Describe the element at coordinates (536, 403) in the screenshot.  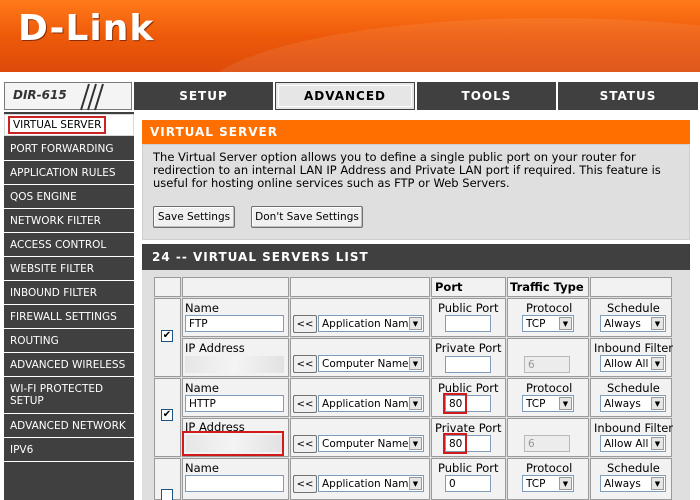
I see `row2-protocol-value: TCP` at that location.